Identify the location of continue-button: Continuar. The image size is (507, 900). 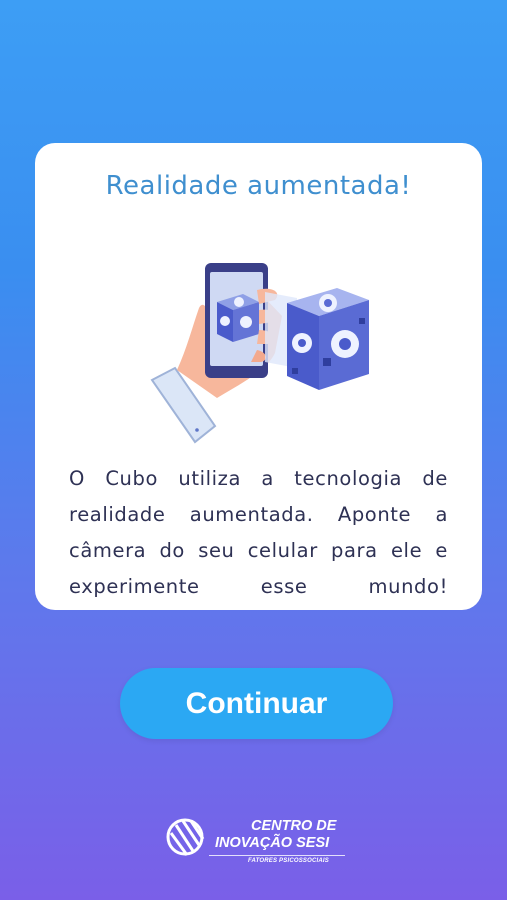
(256, 703).